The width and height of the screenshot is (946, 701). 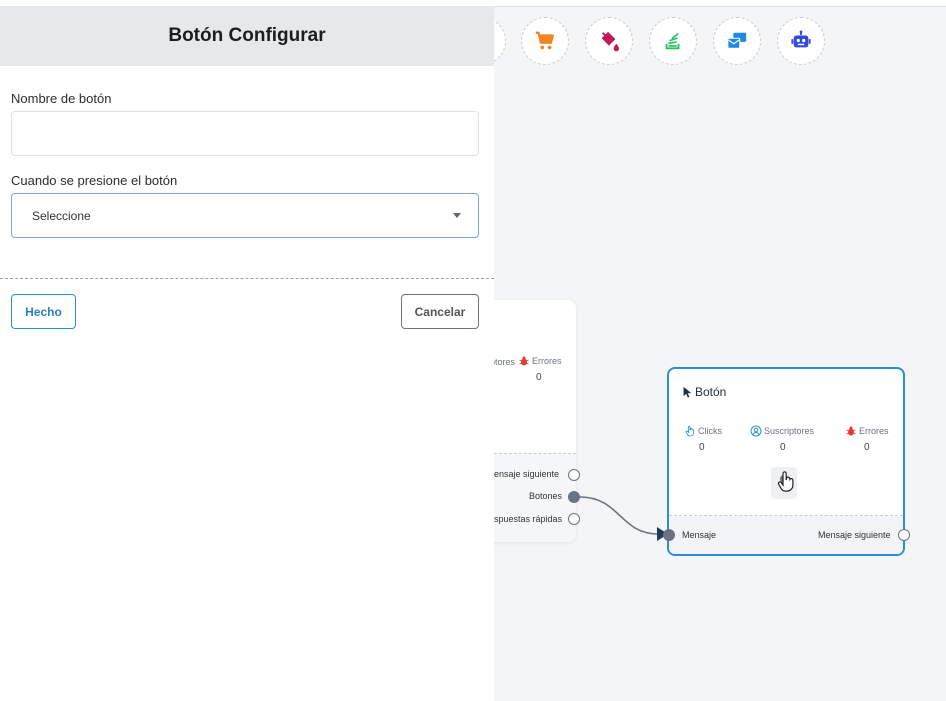 I want to click on panel-title: Botón Configurar, so click(x=247, y=35).